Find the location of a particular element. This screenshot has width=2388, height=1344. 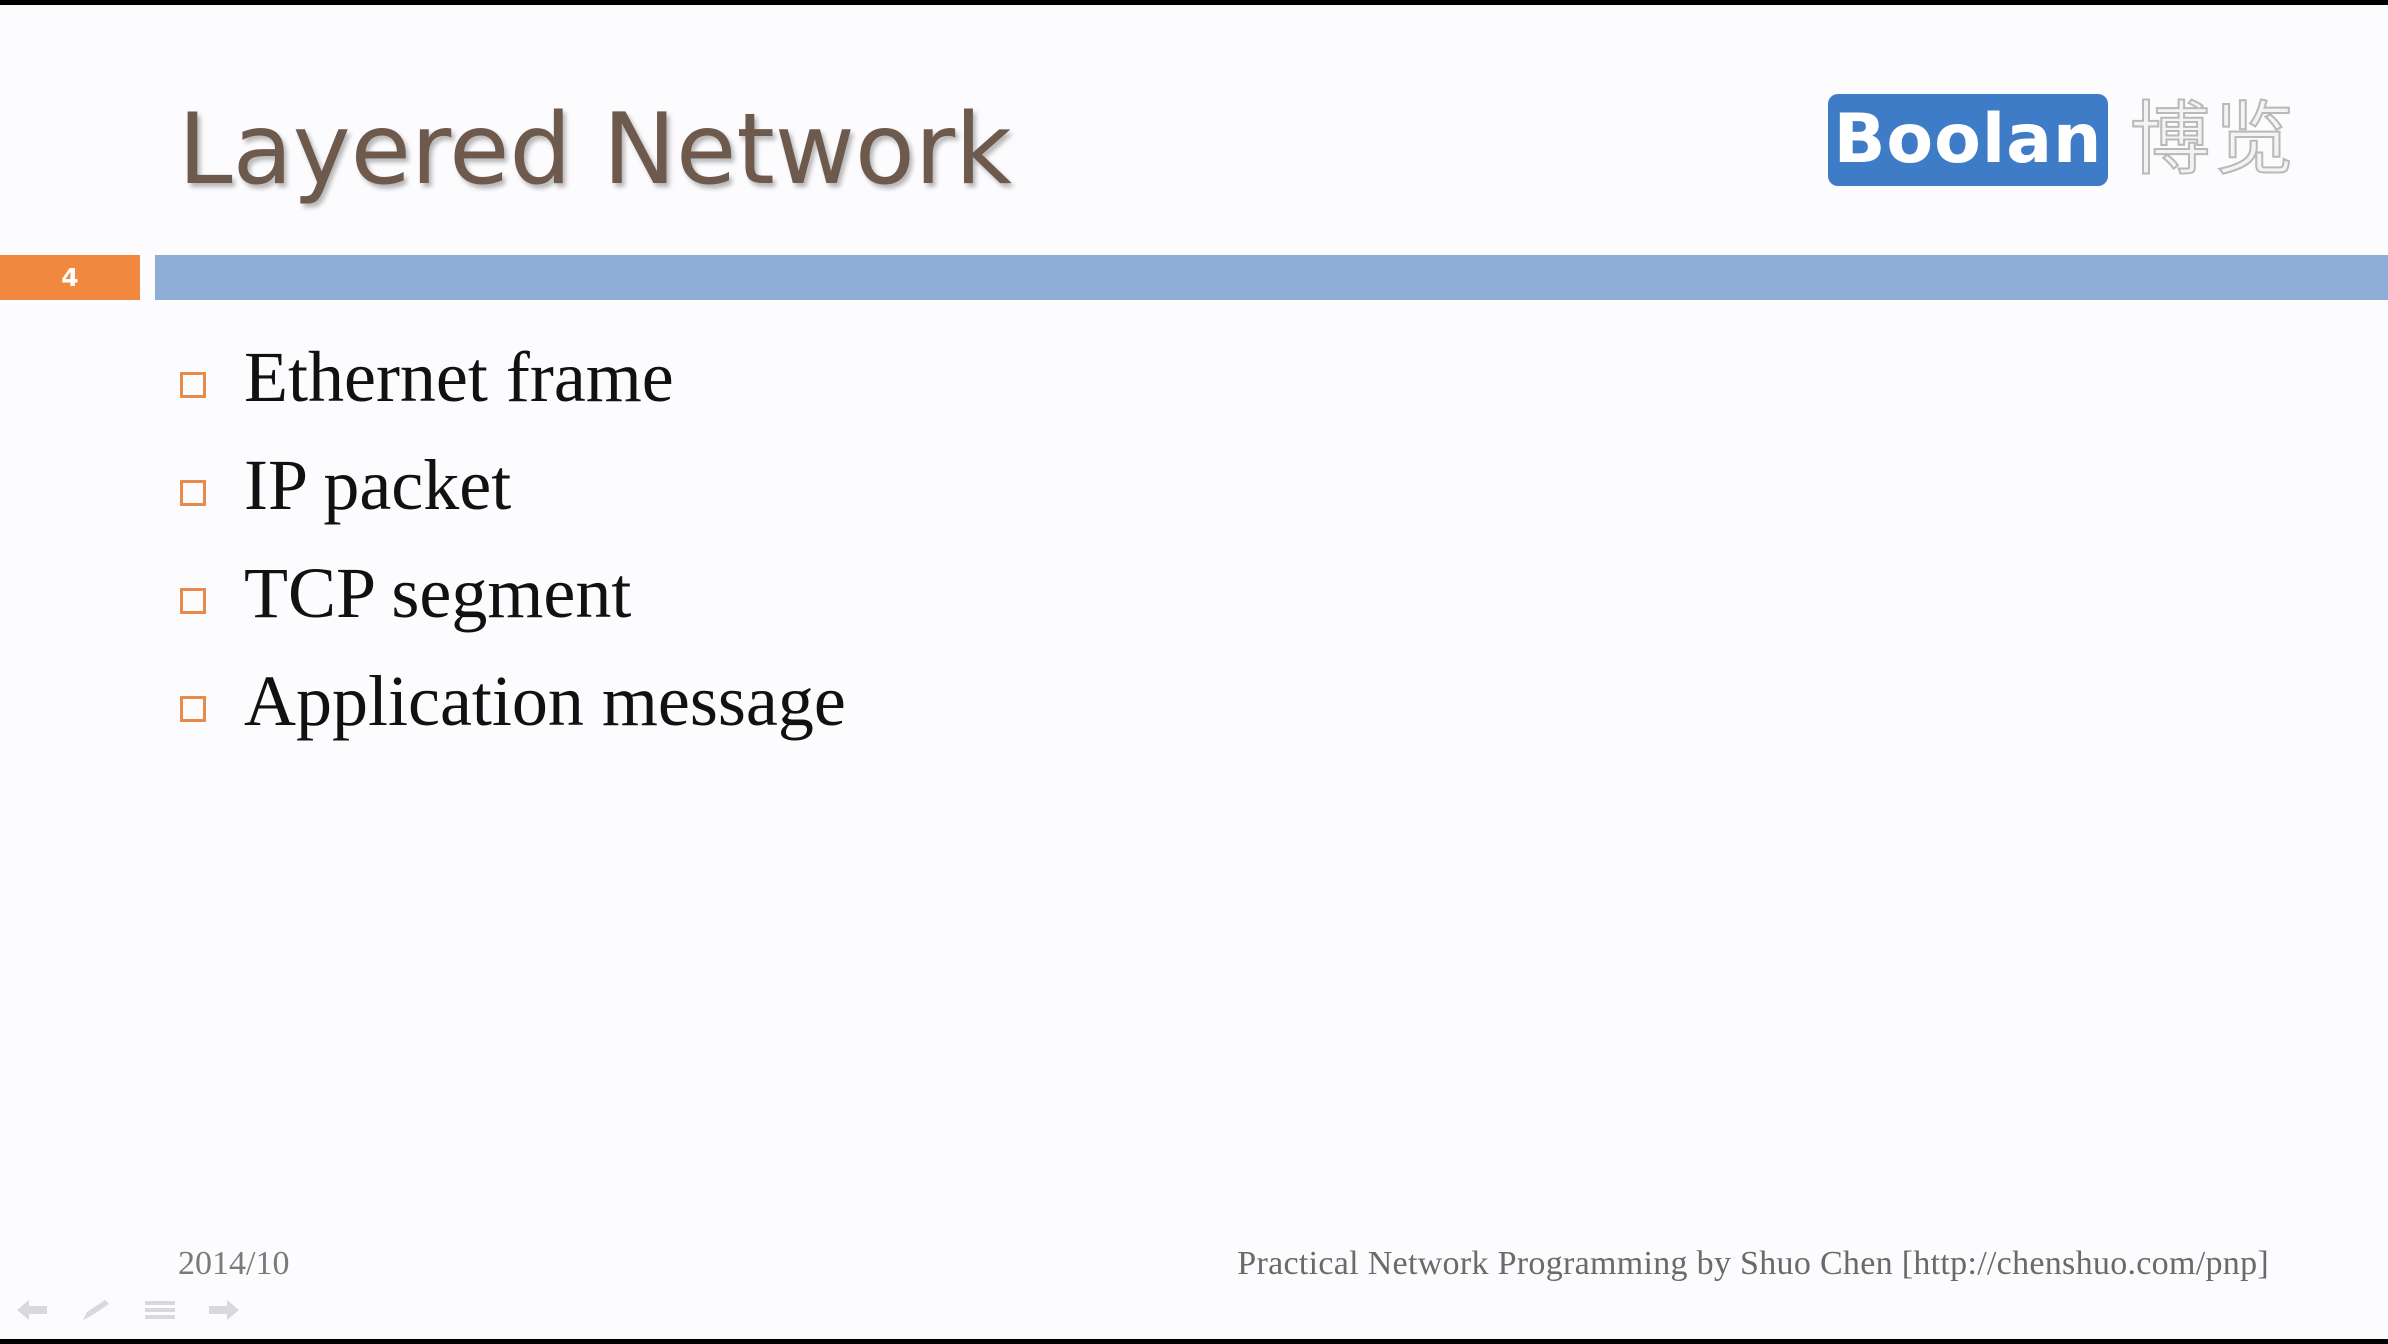

footer-date: 2014/10 is located at coordinates (234, 1263).